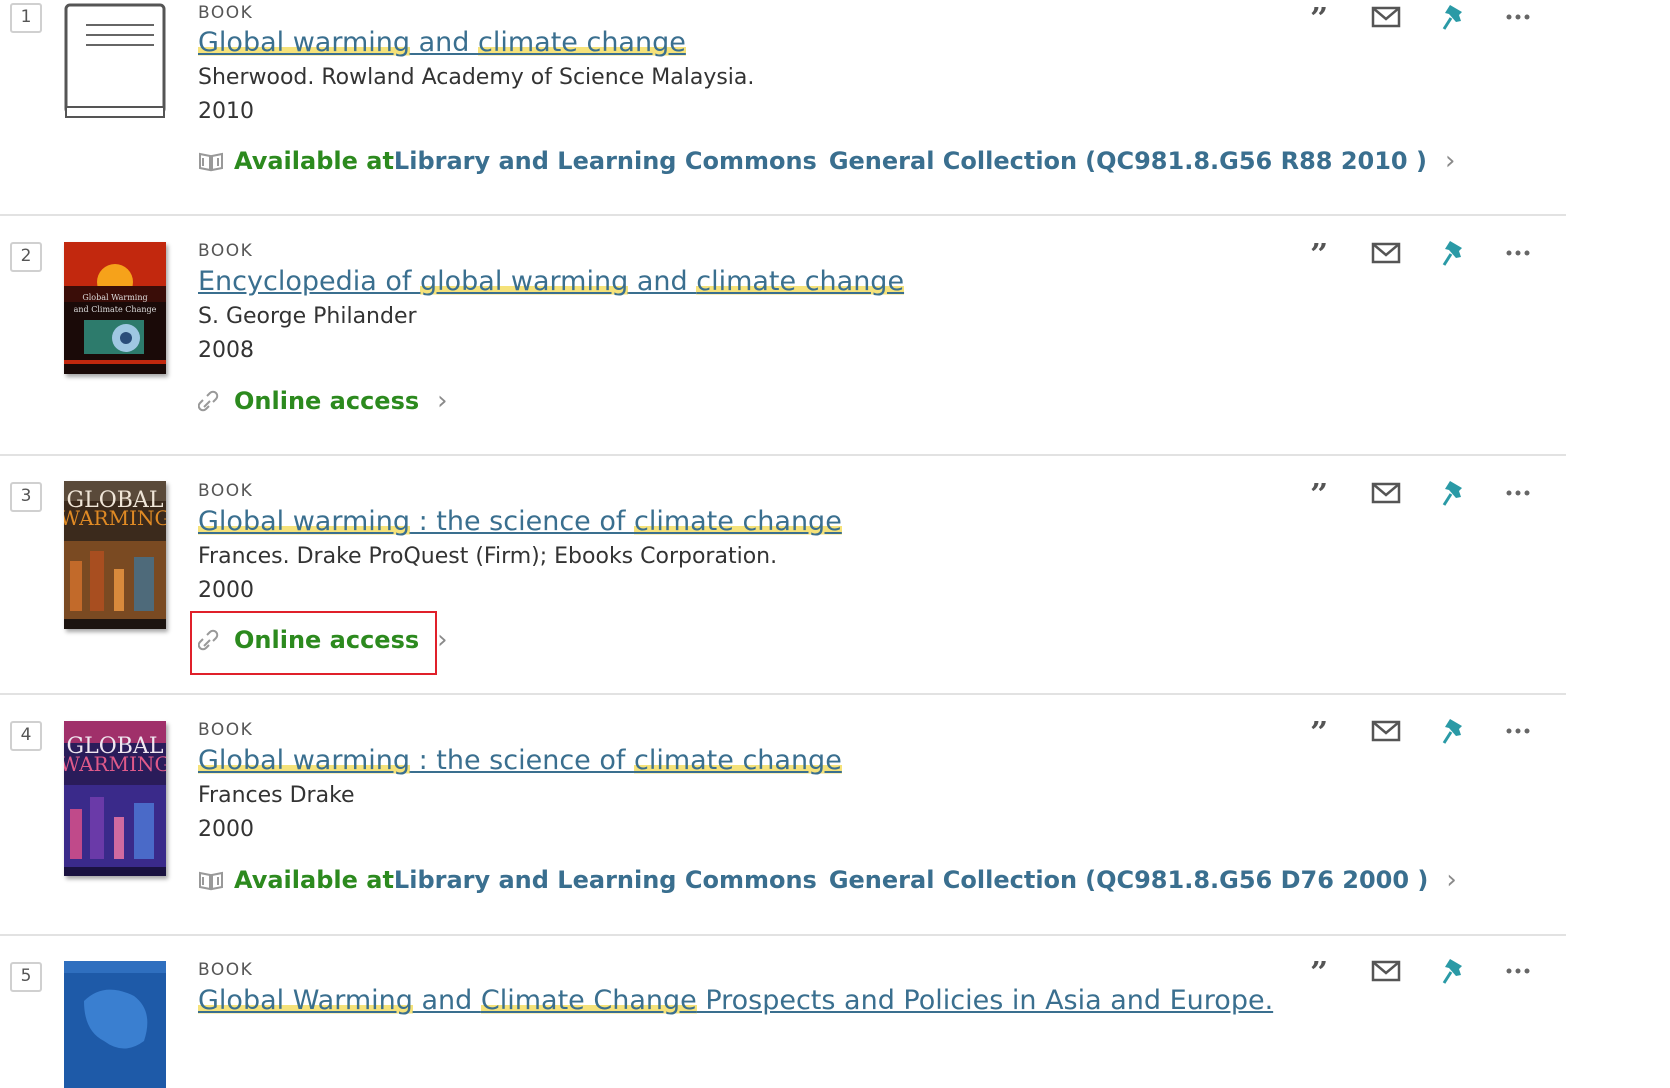  I want to click on result-number: 1, so click(26, 18).